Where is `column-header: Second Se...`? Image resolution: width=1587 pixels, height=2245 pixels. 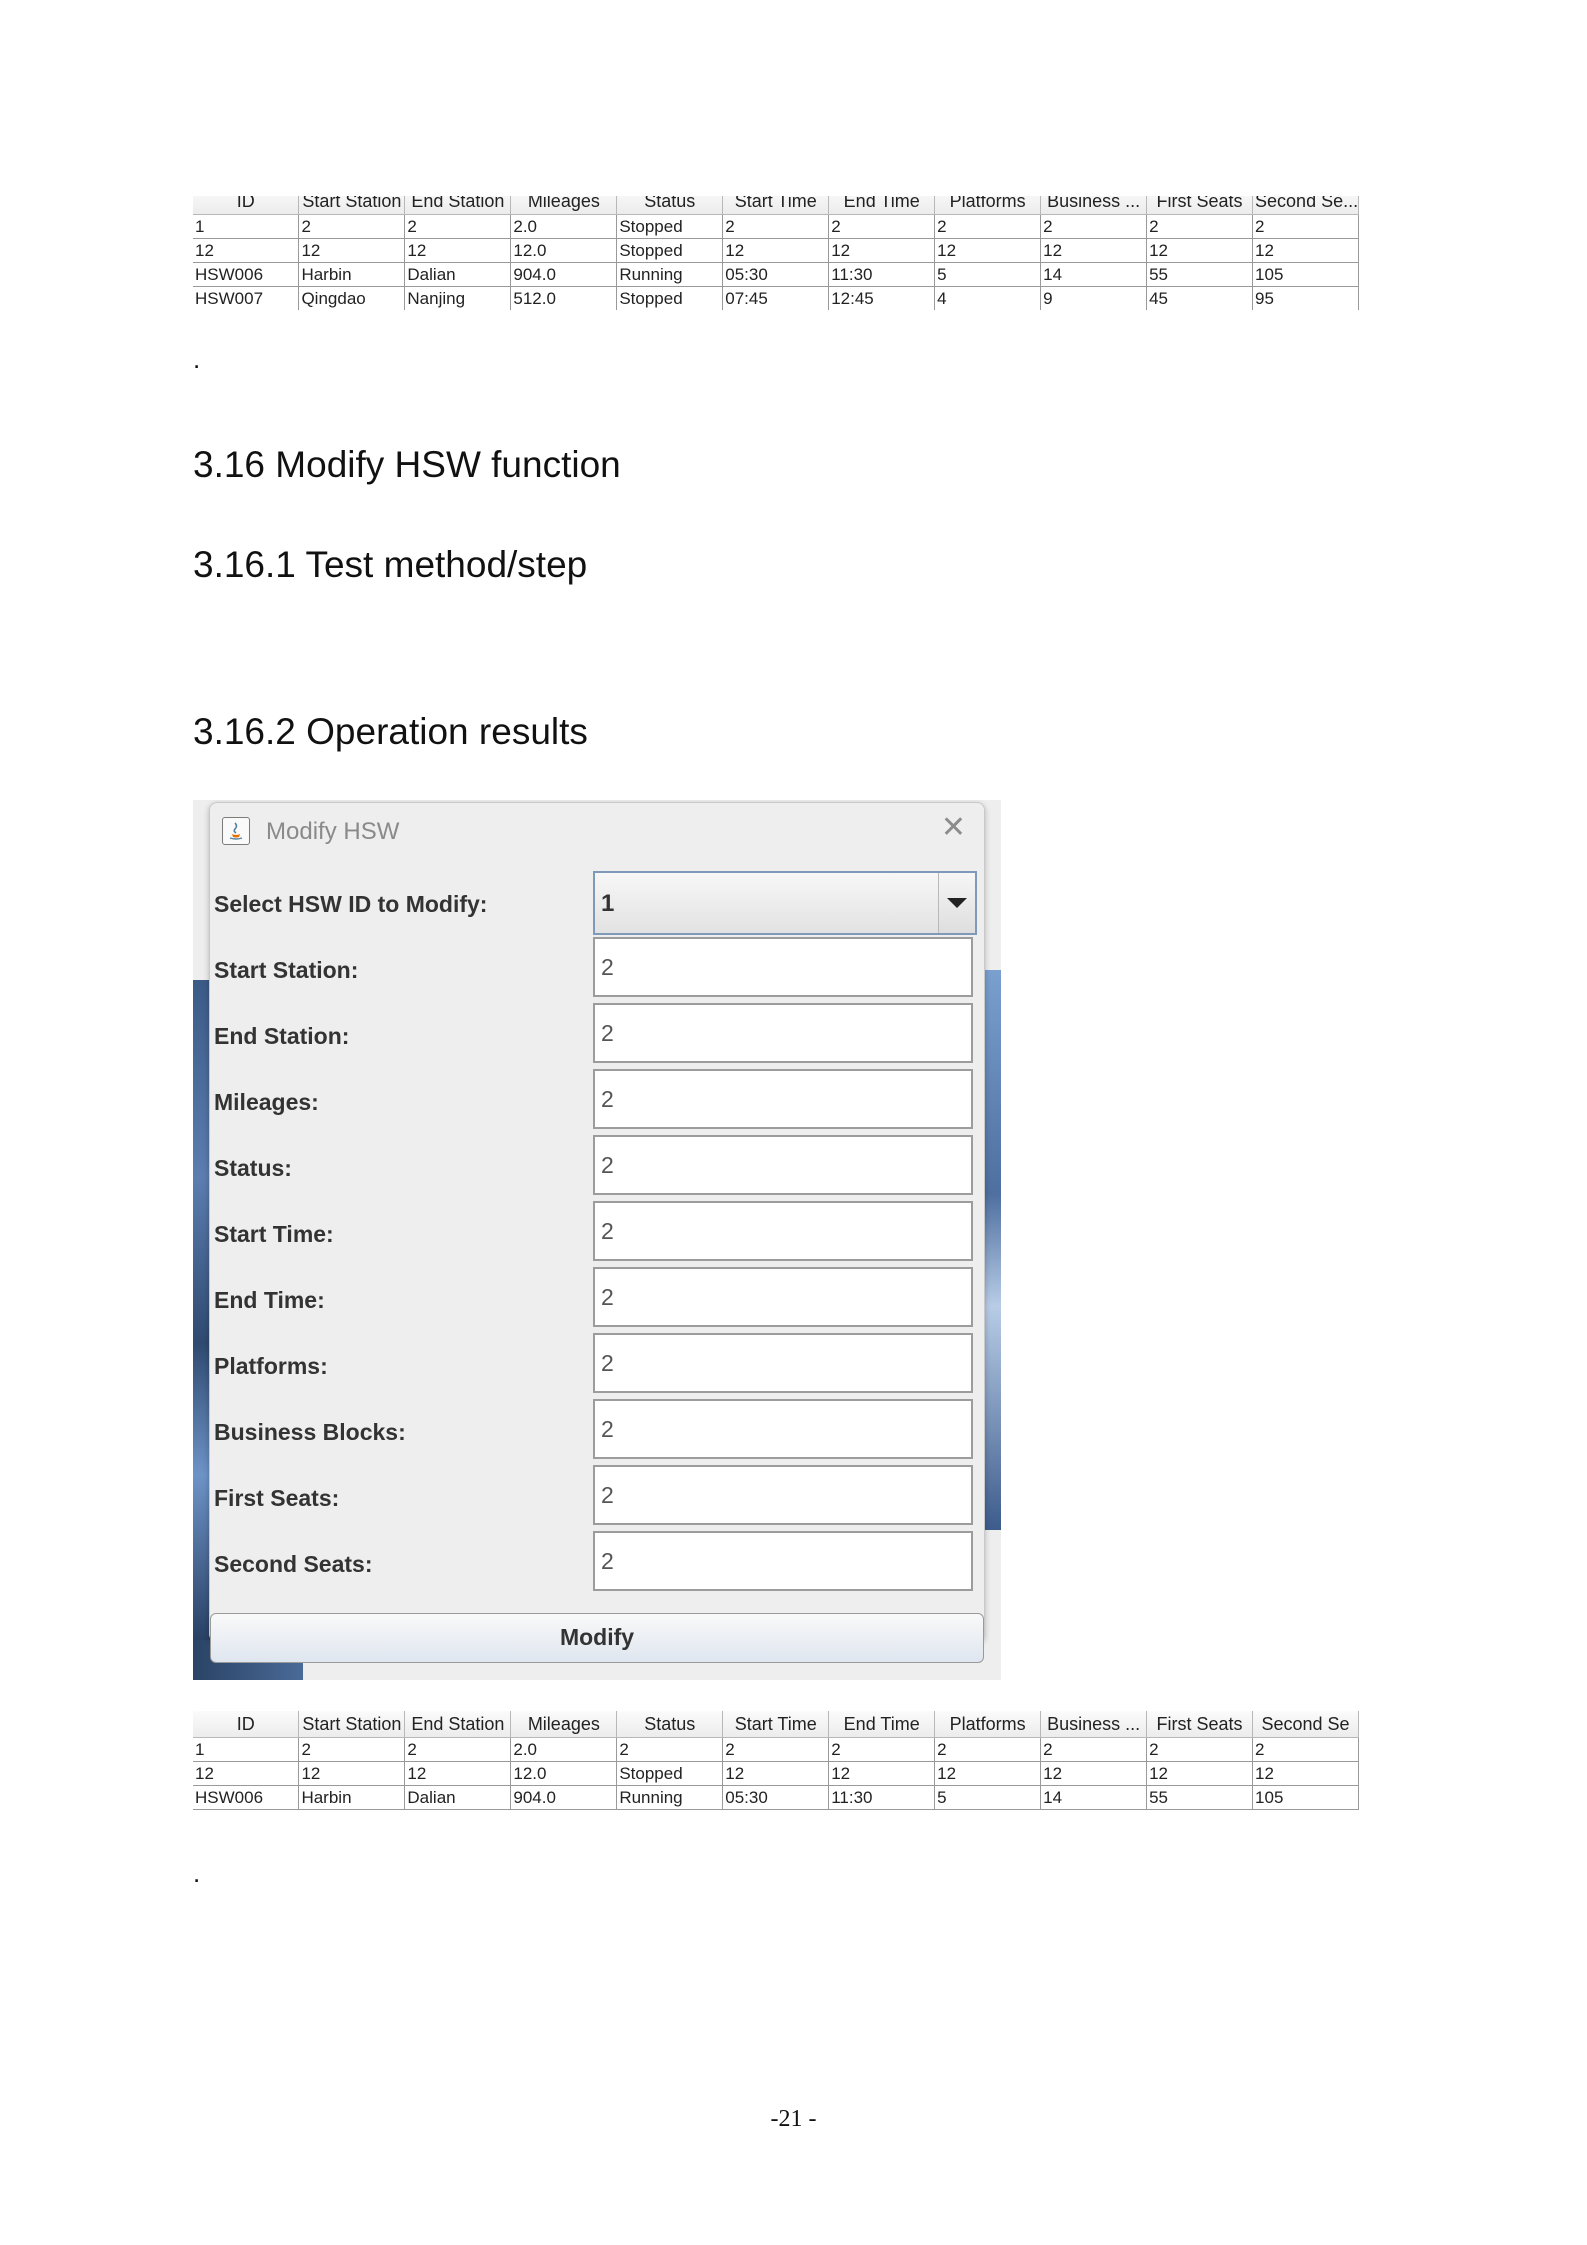
column-header: Second Se... is located at coordinates (1305, 205).